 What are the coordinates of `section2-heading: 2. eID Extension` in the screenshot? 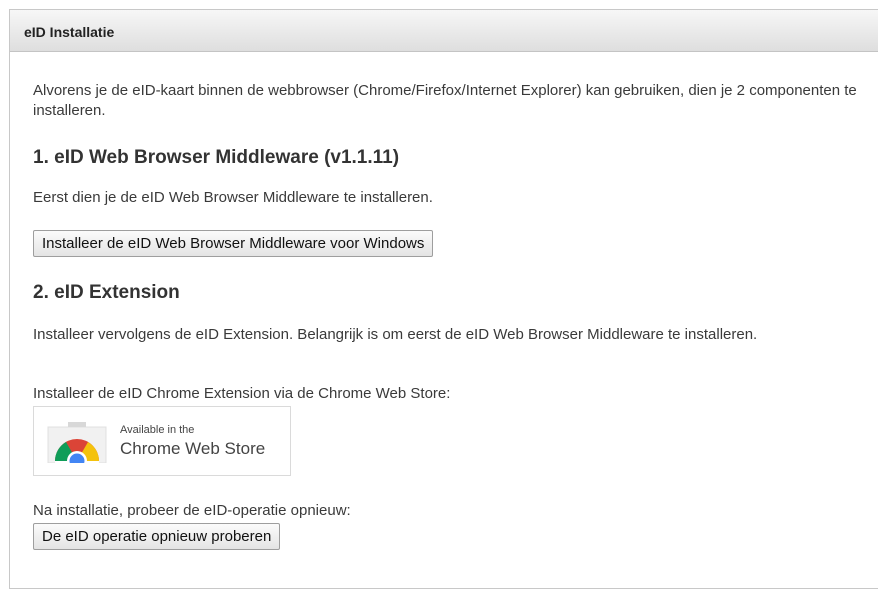 It's located at (106, 292).